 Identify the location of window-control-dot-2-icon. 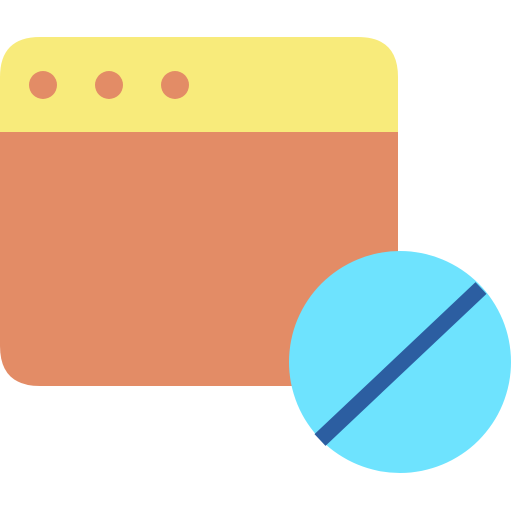
(109, 85).